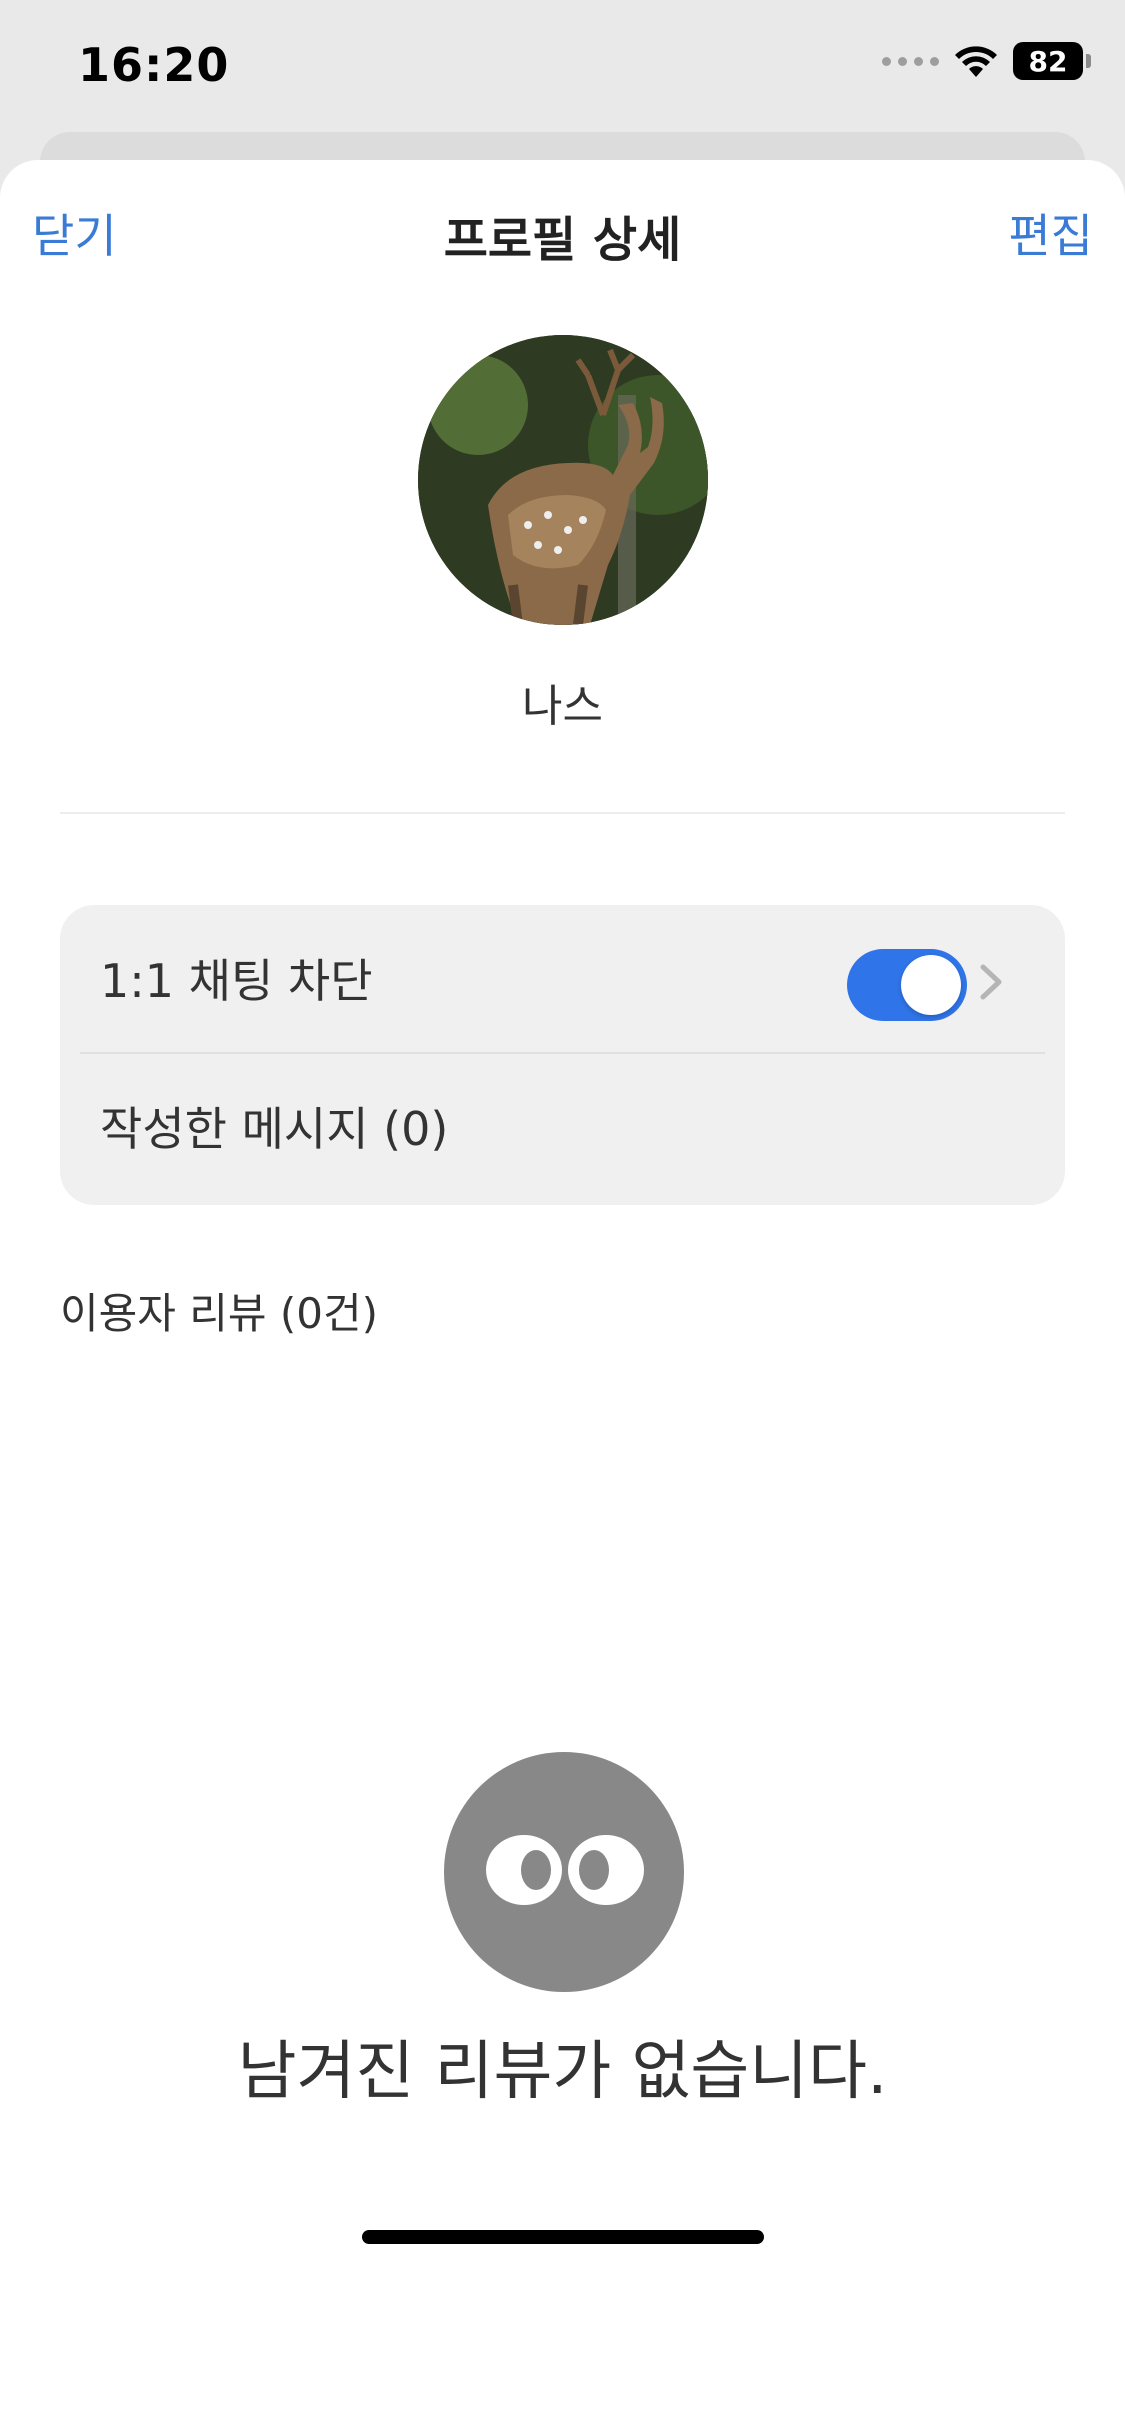 This screenshot has width=1125, height=2436. I want to click on block-chat-label: 1:1 채팅 차단, so click(236, 981).